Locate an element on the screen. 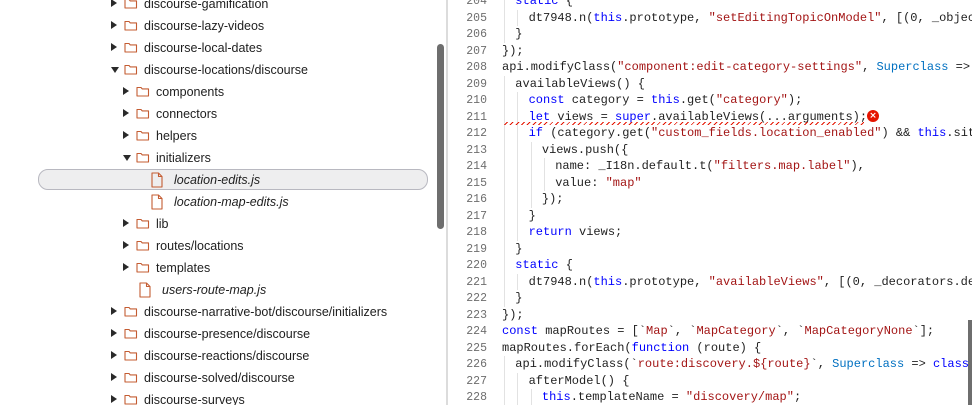 The width and height of the screenshot is (972, 405). folder-item-discourse-locations-discourse: discourse-locations/discourse is located at coordinates (223, 70).